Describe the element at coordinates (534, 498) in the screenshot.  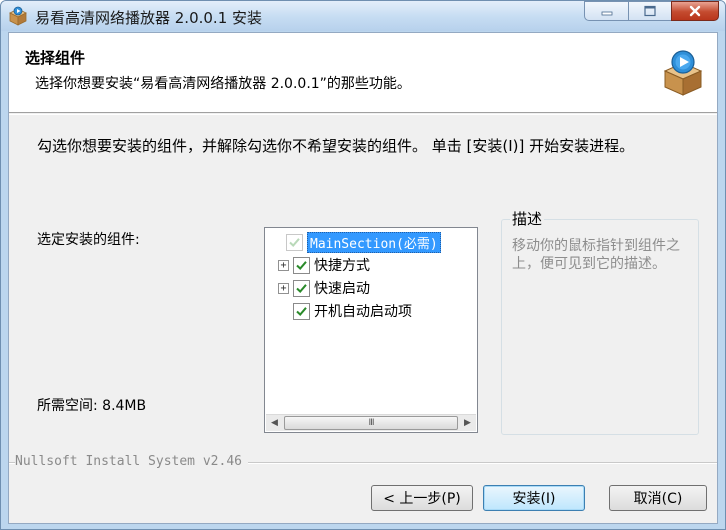
I see `install-button: 安装(I)` at that location.